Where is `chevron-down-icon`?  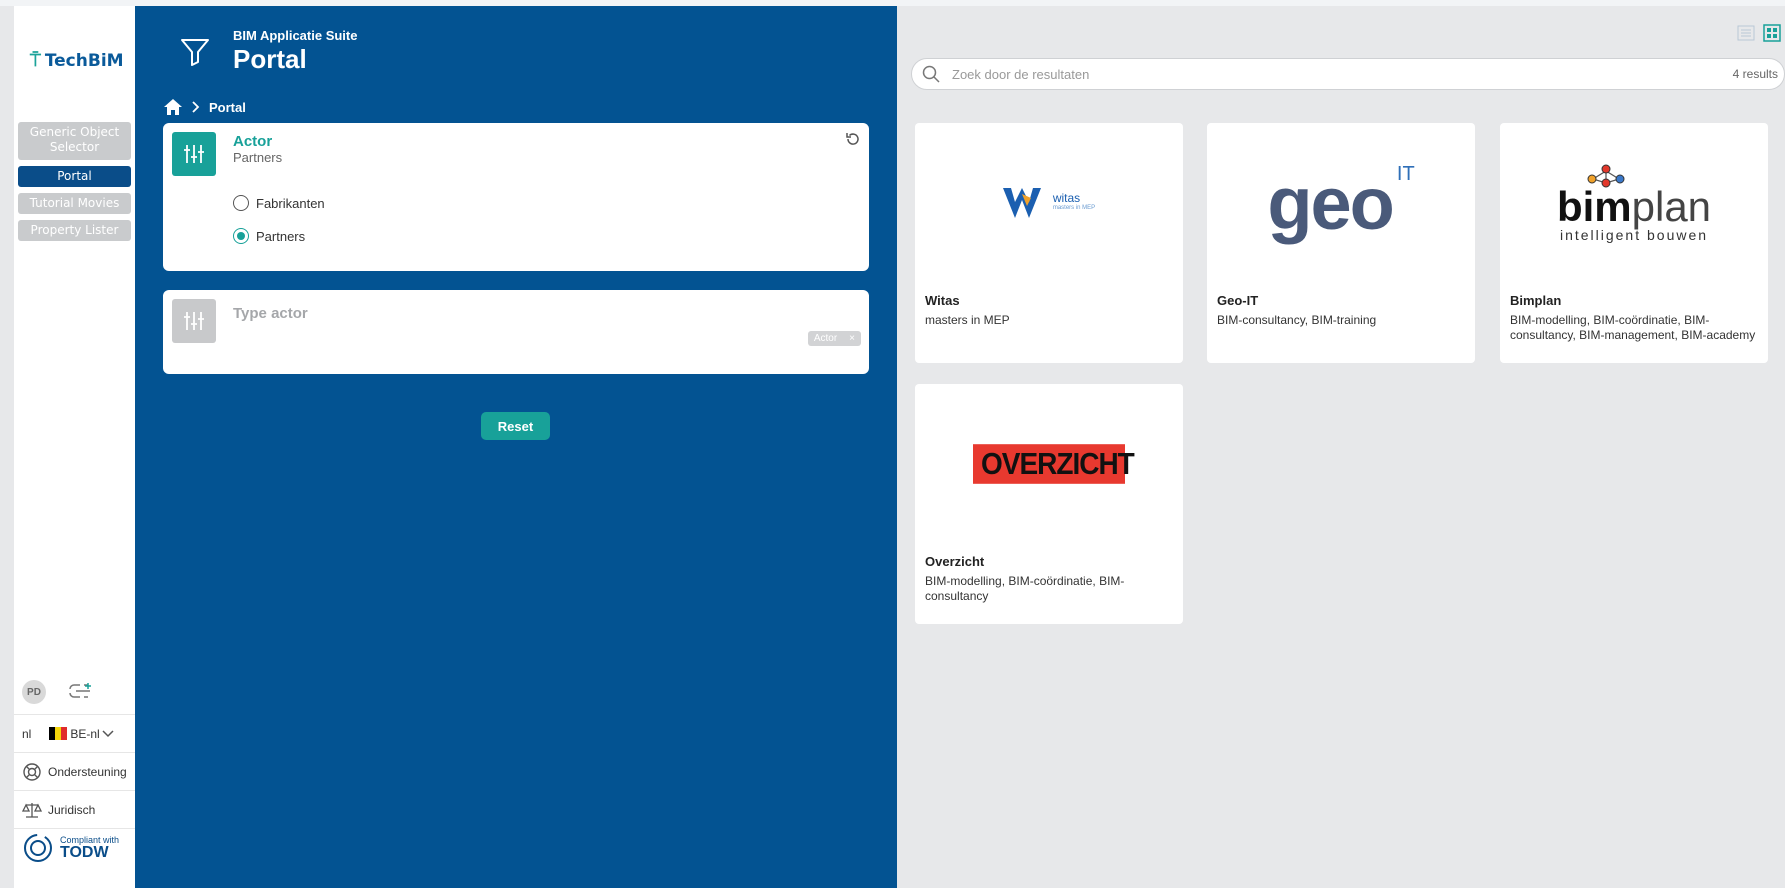 chevron-down-icon is located at coordinates (108, 734).